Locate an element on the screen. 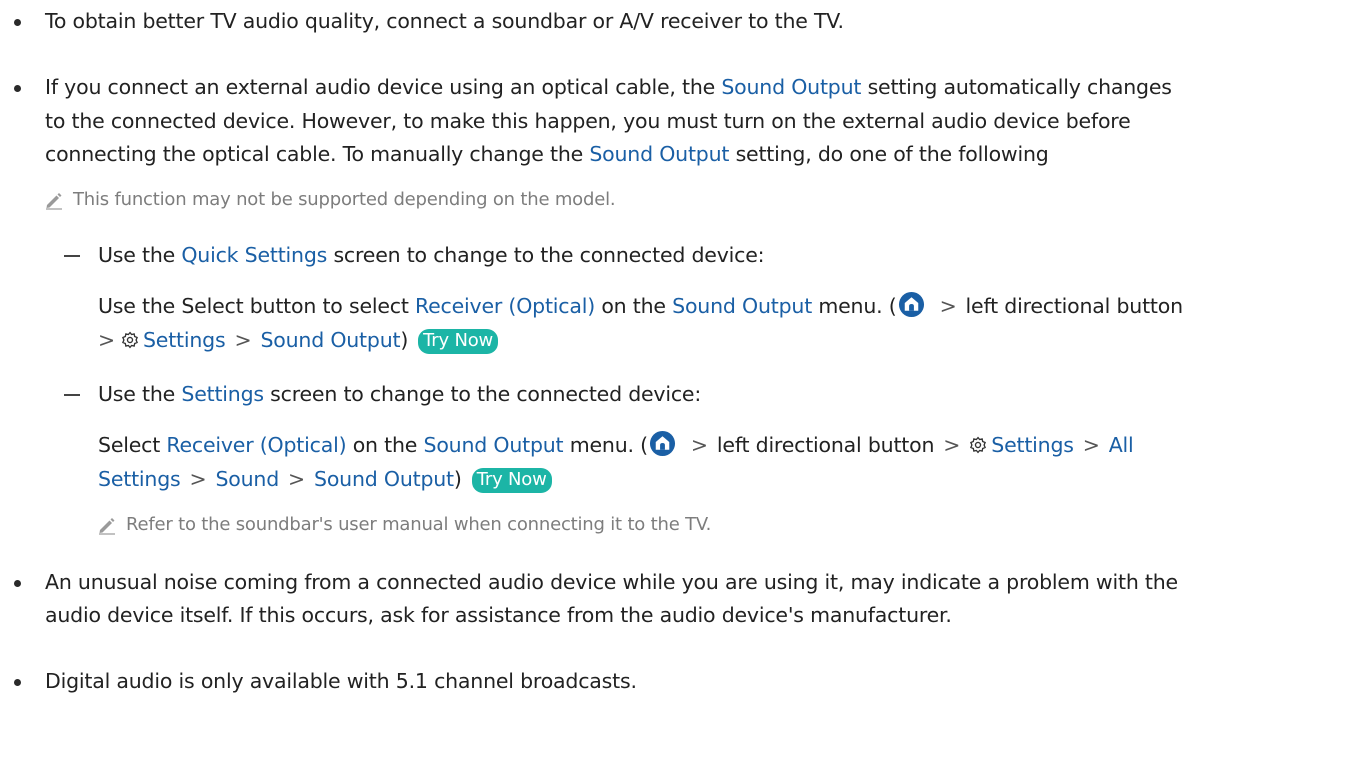 The height and width of the screenshot is (778, 1349). bullet-text: setting automatically changes is located at coordinates (1016, 87).